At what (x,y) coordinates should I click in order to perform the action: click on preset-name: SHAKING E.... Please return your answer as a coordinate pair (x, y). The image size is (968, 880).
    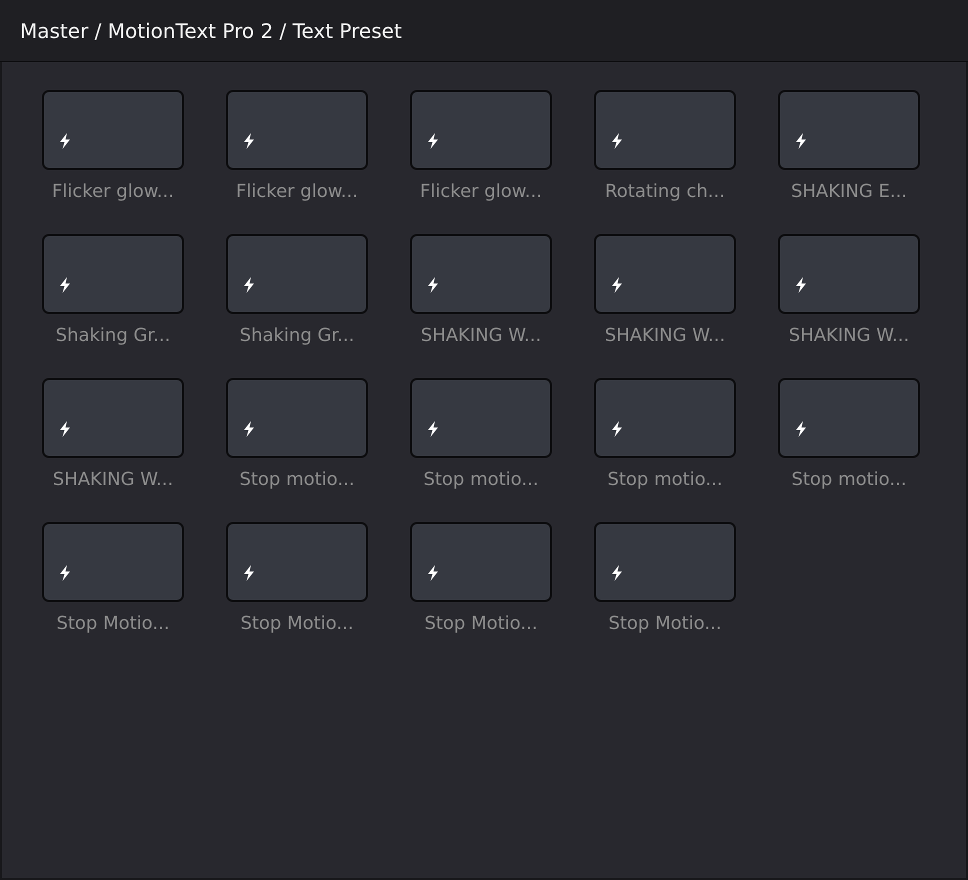
    Looking at the image, I should click on (849, 191).